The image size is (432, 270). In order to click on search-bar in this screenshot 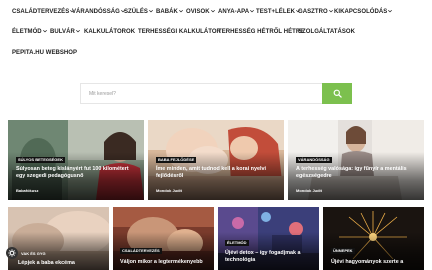, I will do `click(216, 93)`.